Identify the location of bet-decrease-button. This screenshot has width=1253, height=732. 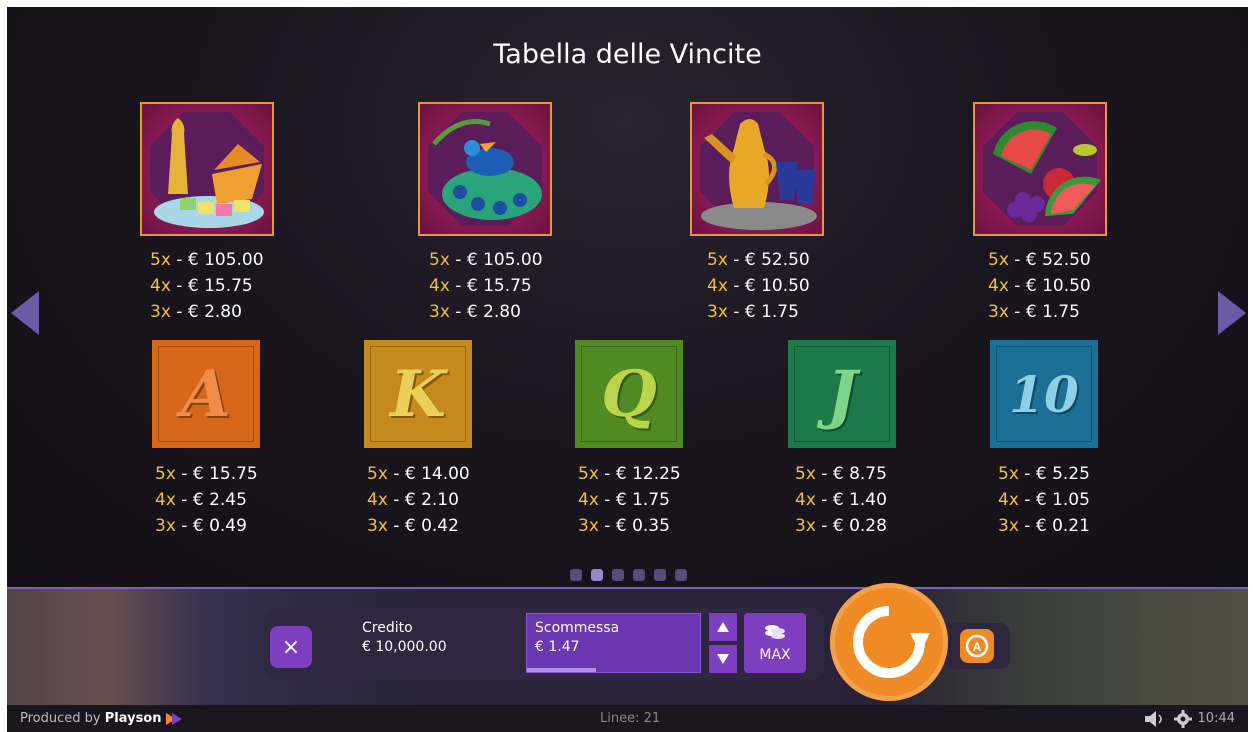
(723, 659).